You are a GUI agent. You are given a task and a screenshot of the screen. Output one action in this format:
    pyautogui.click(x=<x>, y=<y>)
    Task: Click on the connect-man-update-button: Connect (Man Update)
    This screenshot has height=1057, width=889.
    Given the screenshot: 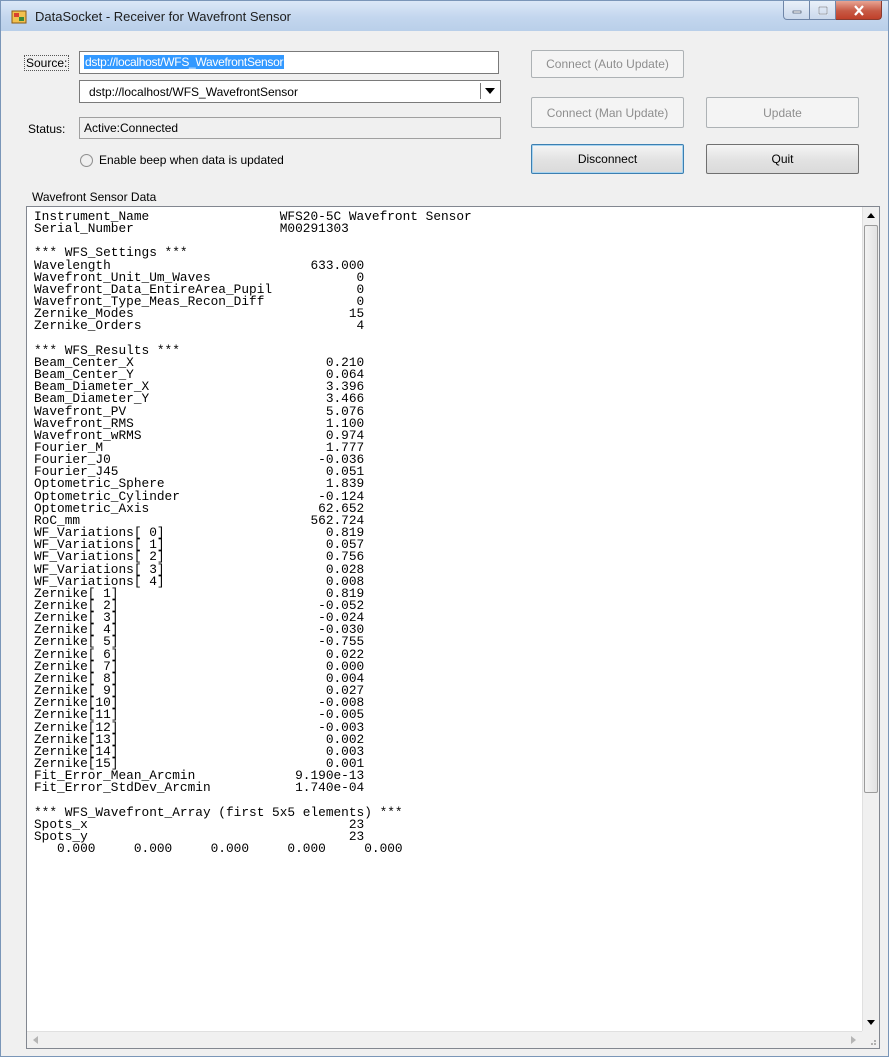 What is the action you would take?
    pyautogui.click(x=607, y=112)
    